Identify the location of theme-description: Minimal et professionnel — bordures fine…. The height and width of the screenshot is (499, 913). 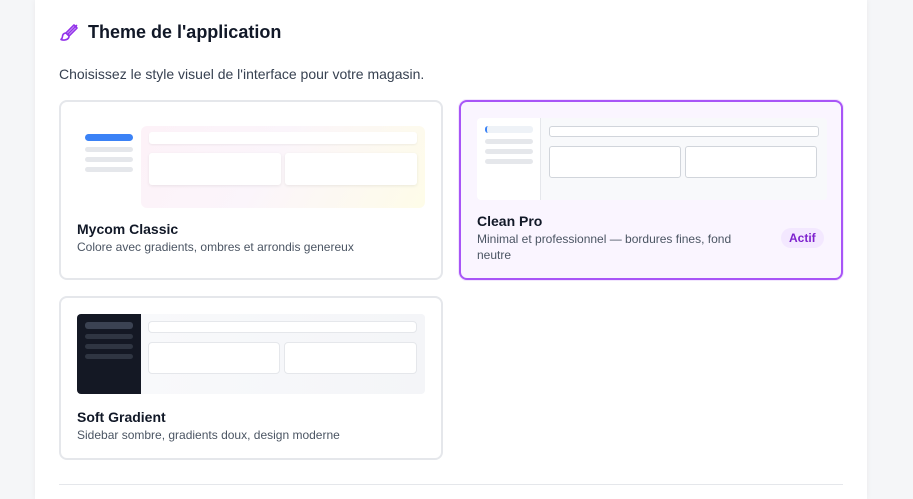
(604, 247).